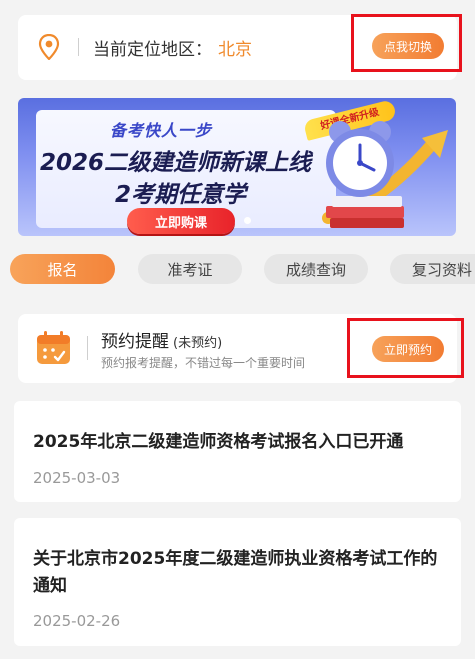 The width and height of the screenshot is (475, 659). Describe the element at coordinates (77, 621) in the screenshot. I see `news-date: 2025-02-26` at that location.